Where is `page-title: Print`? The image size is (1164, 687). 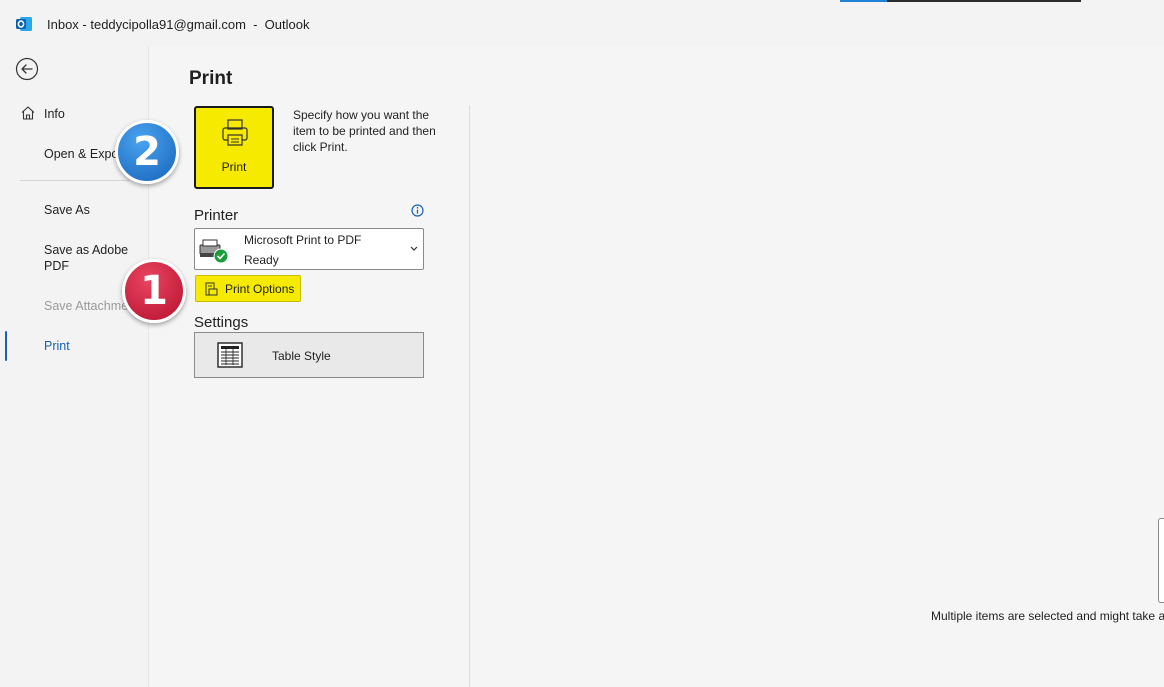
page-title: Print is located at coordinates (211, 78).